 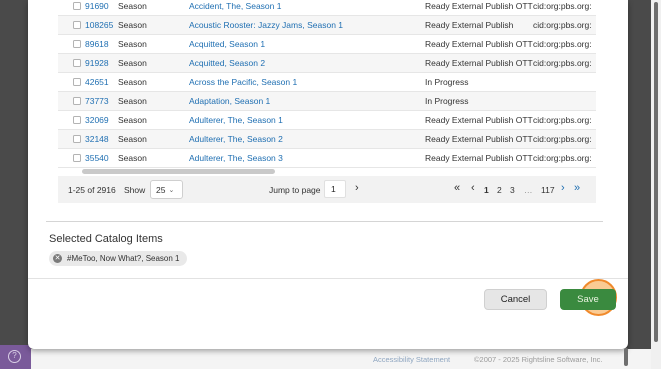 I want to click on page-link: 3, so click(x=512, y=190).